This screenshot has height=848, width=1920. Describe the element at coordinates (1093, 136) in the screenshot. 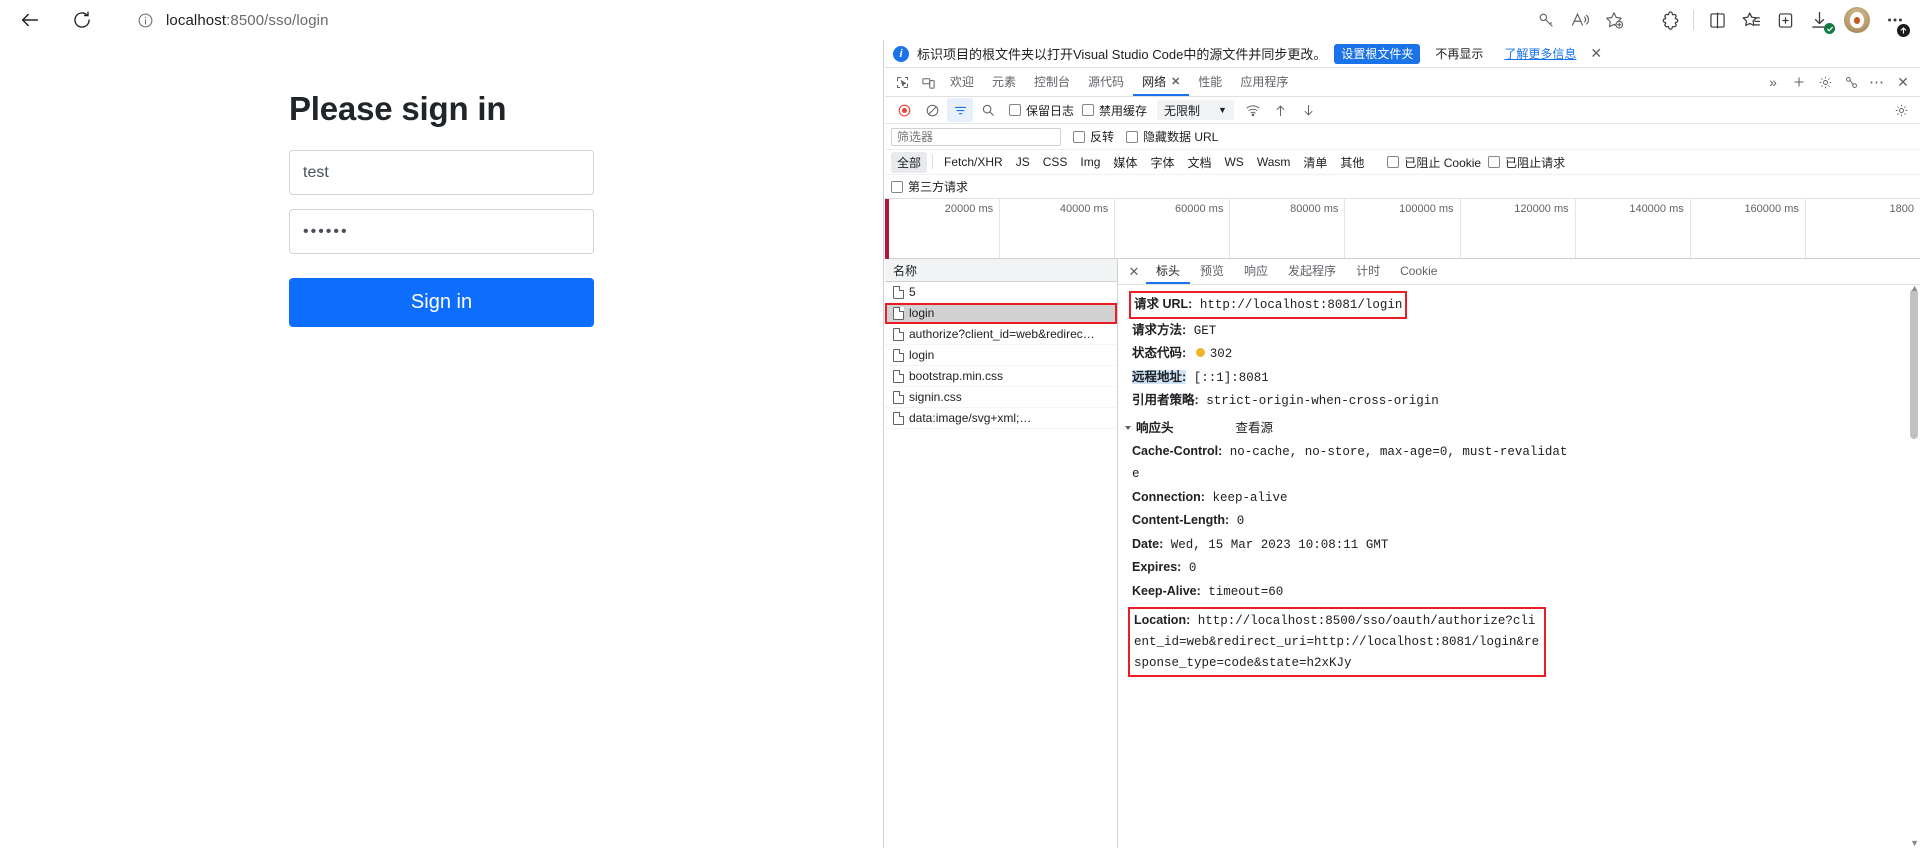

I see `invert-checkbox: 反转` at that location.